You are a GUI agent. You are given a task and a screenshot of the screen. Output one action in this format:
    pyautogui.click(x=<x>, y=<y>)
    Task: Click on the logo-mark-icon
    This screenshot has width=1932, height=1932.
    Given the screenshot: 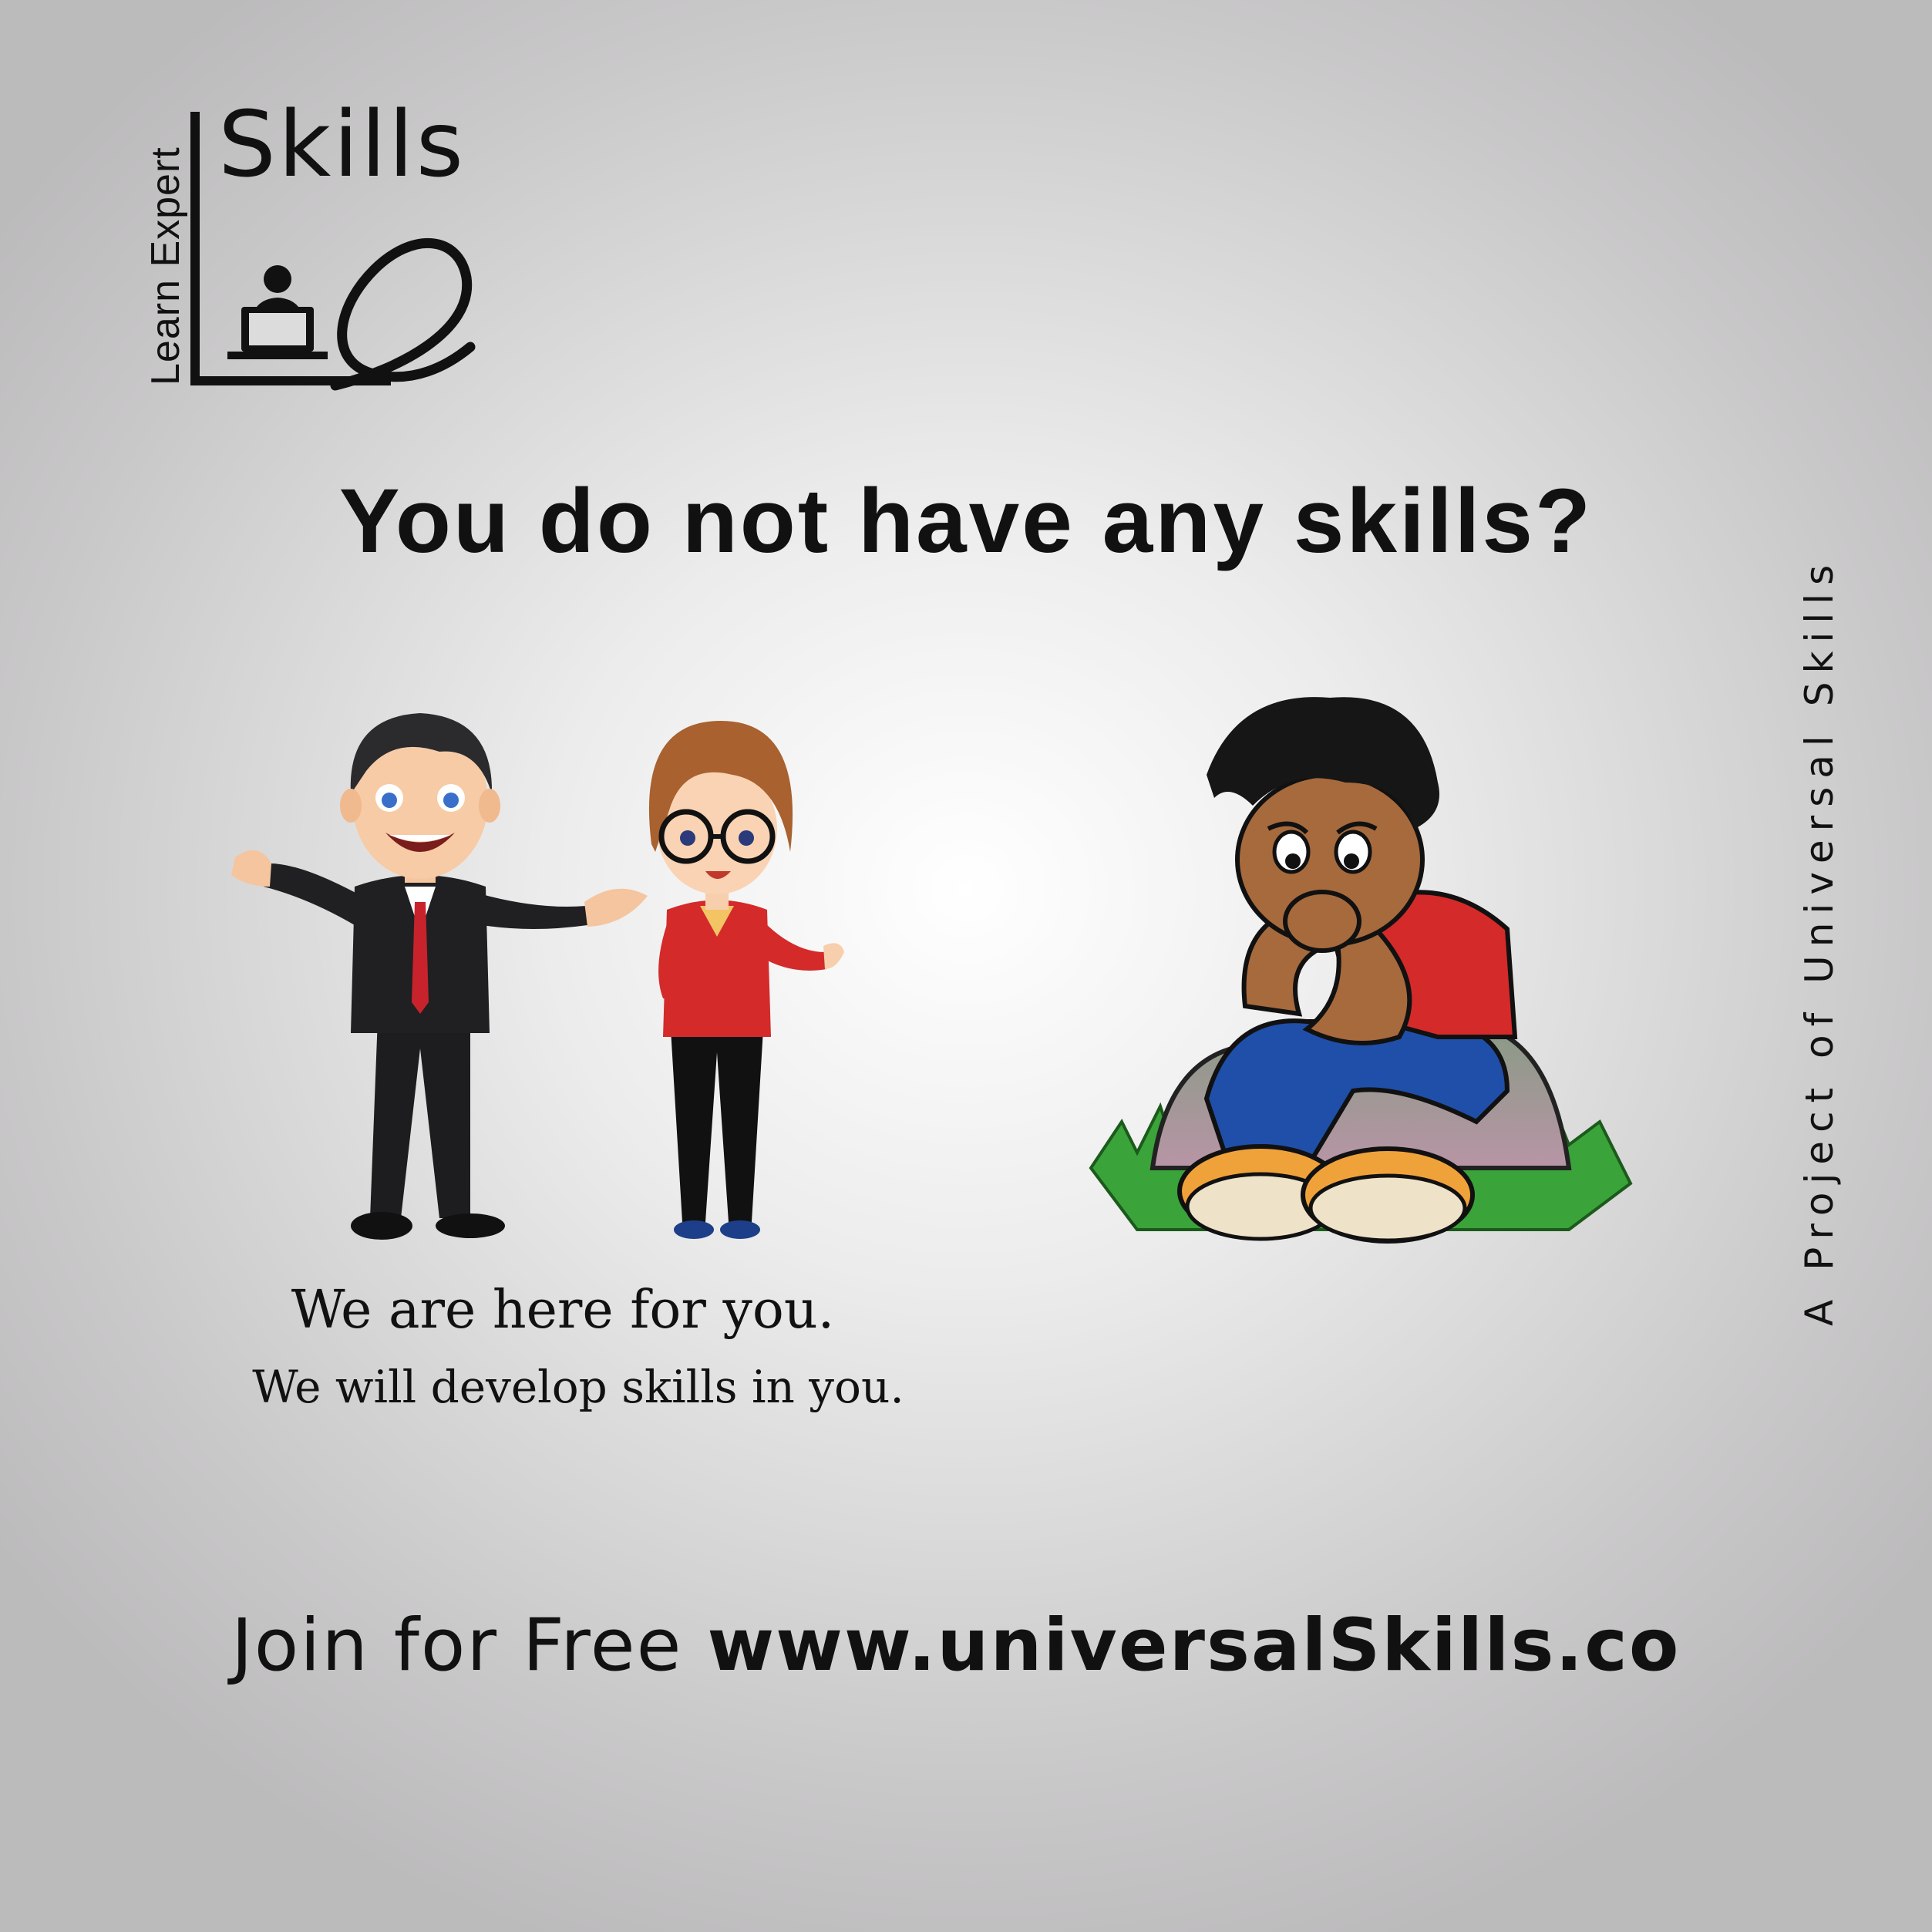 What is the action you would take?
    pyautogui.click(x=333, y=251)
    